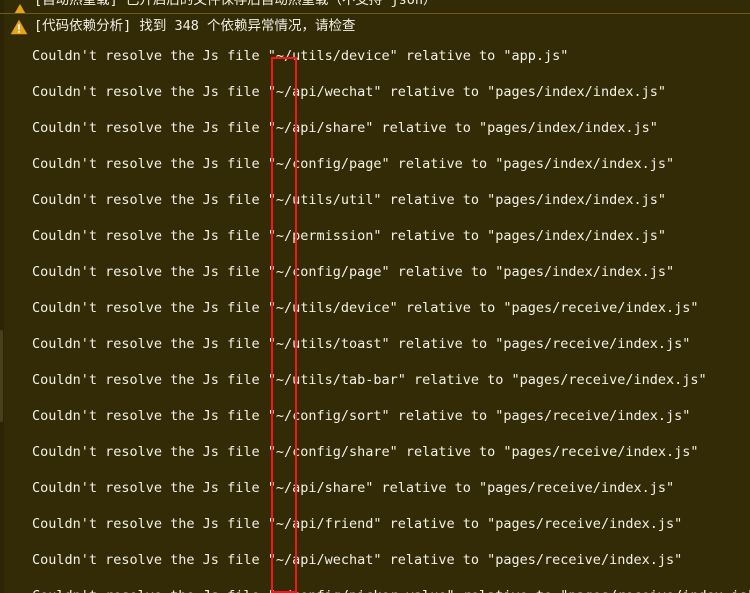 The width and height of the screenshot is (750, 593). I want to click on row-divider, so click(375, 13).